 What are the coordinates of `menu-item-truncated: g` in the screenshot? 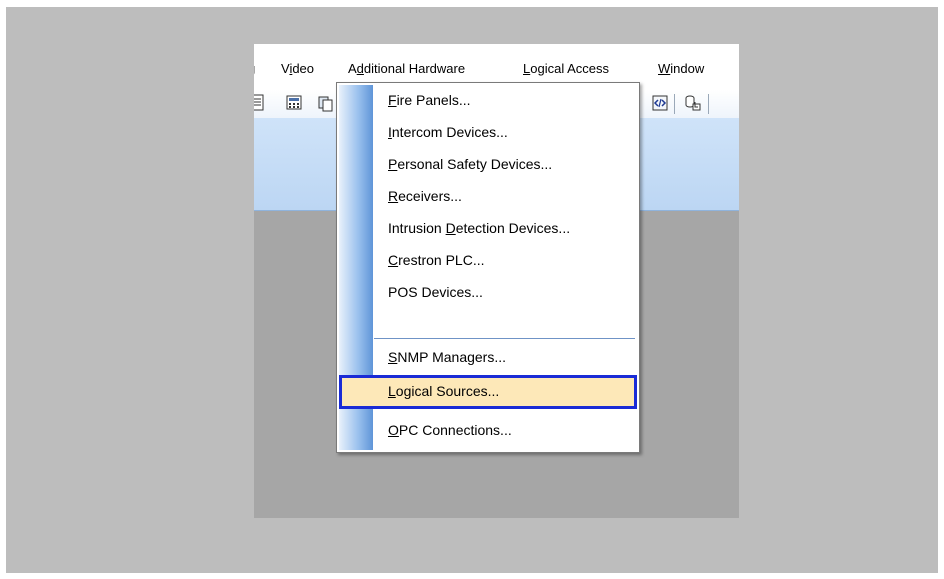 It's located at (254, 69).